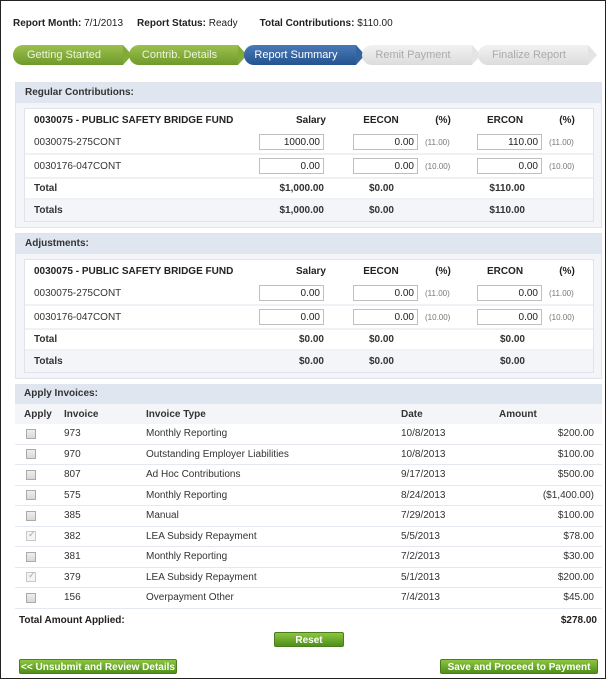  I want to click on totals-row: Totals $0.00 $0.00 $0.00, so click(309, 361).